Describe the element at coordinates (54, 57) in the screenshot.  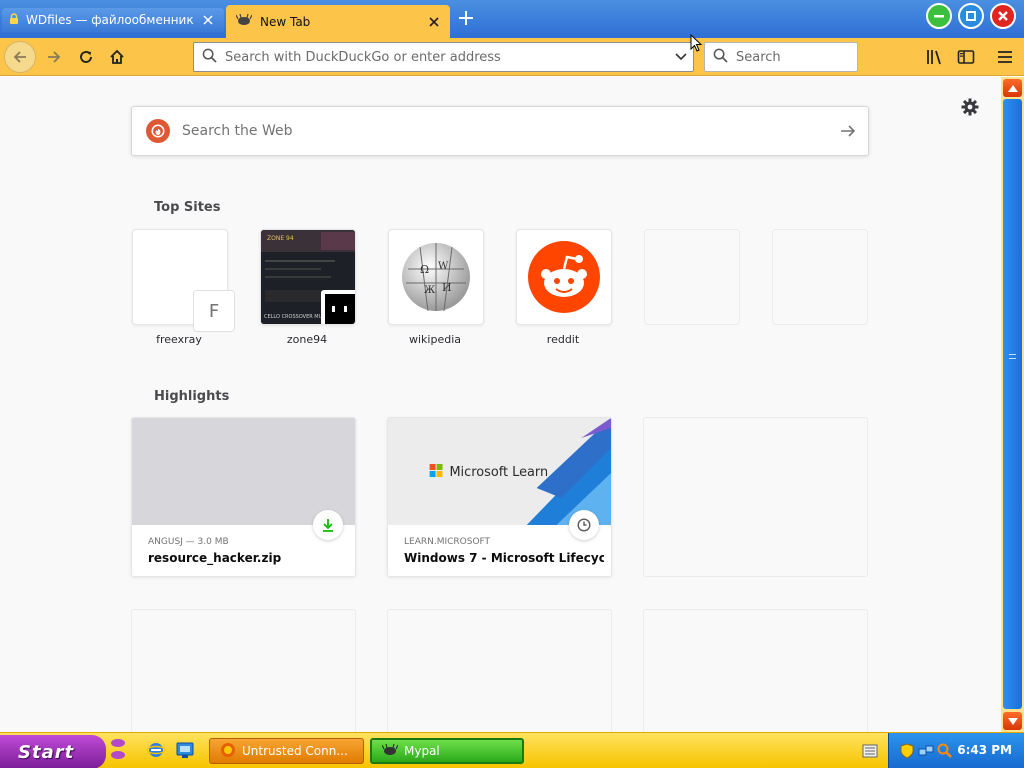
I see `forward-button` at that location.